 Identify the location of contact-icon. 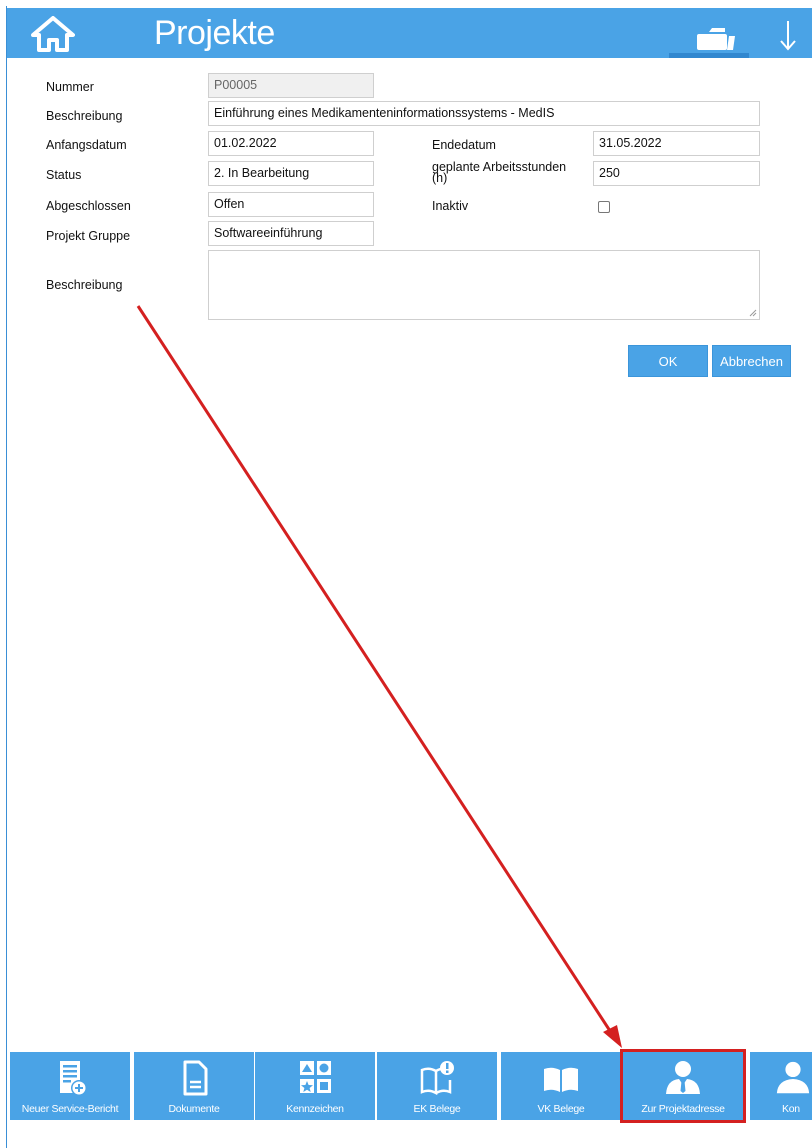
(793, 1077).